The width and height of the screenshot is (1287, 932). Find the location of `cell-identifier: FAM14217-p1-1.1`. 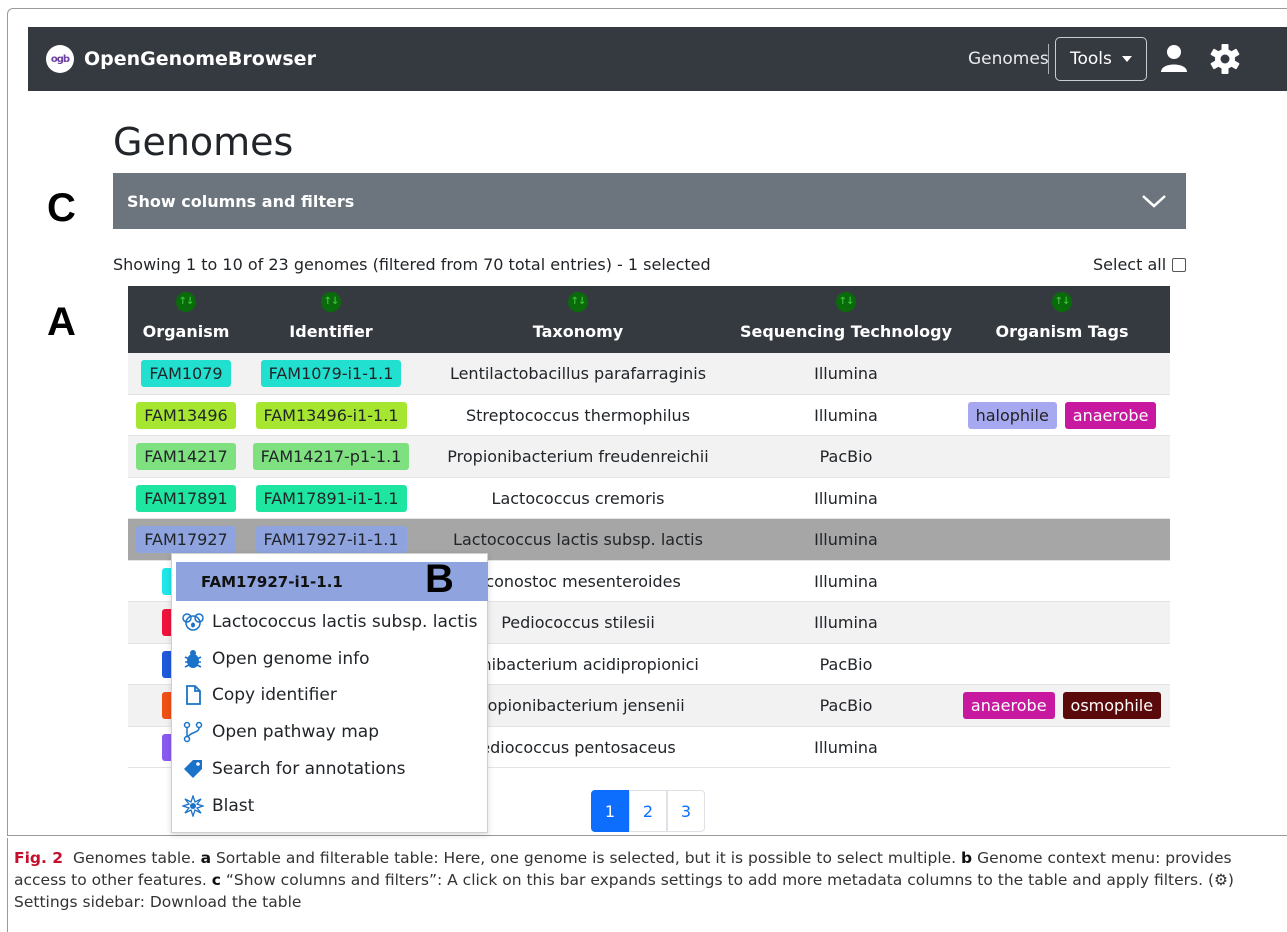

cell-identifier: FAM14217-p1-1.1 is located at coordinates (331, 456).